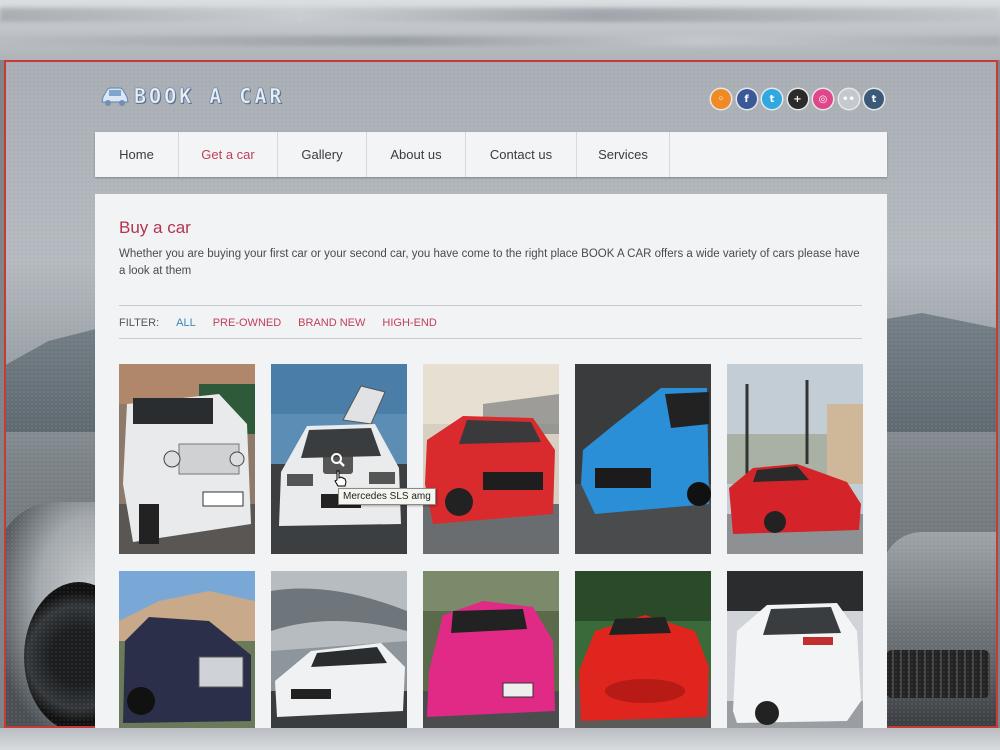 The height and width of the screenshot is (750, 1000). I want to click on nav-about-us: About us, so click(416, 154).